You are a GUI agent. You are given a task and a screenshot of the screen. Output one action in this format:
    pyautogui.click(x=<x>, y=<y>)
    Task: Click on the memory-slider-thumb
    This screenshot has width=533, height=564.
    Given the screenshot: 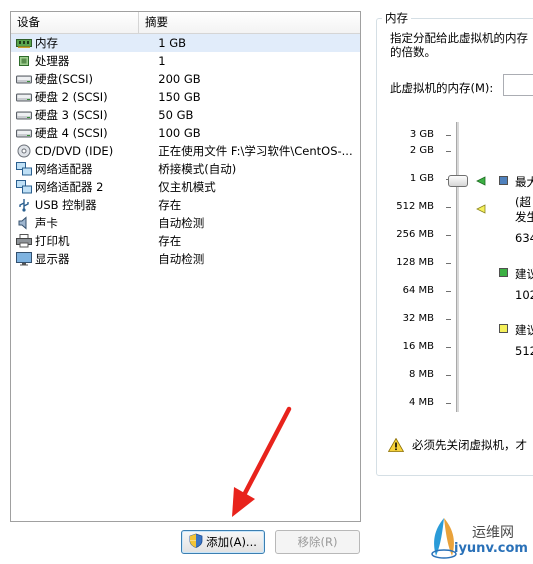 What is the action you would take?
    pyautogui.click(x=458, y=181)
    